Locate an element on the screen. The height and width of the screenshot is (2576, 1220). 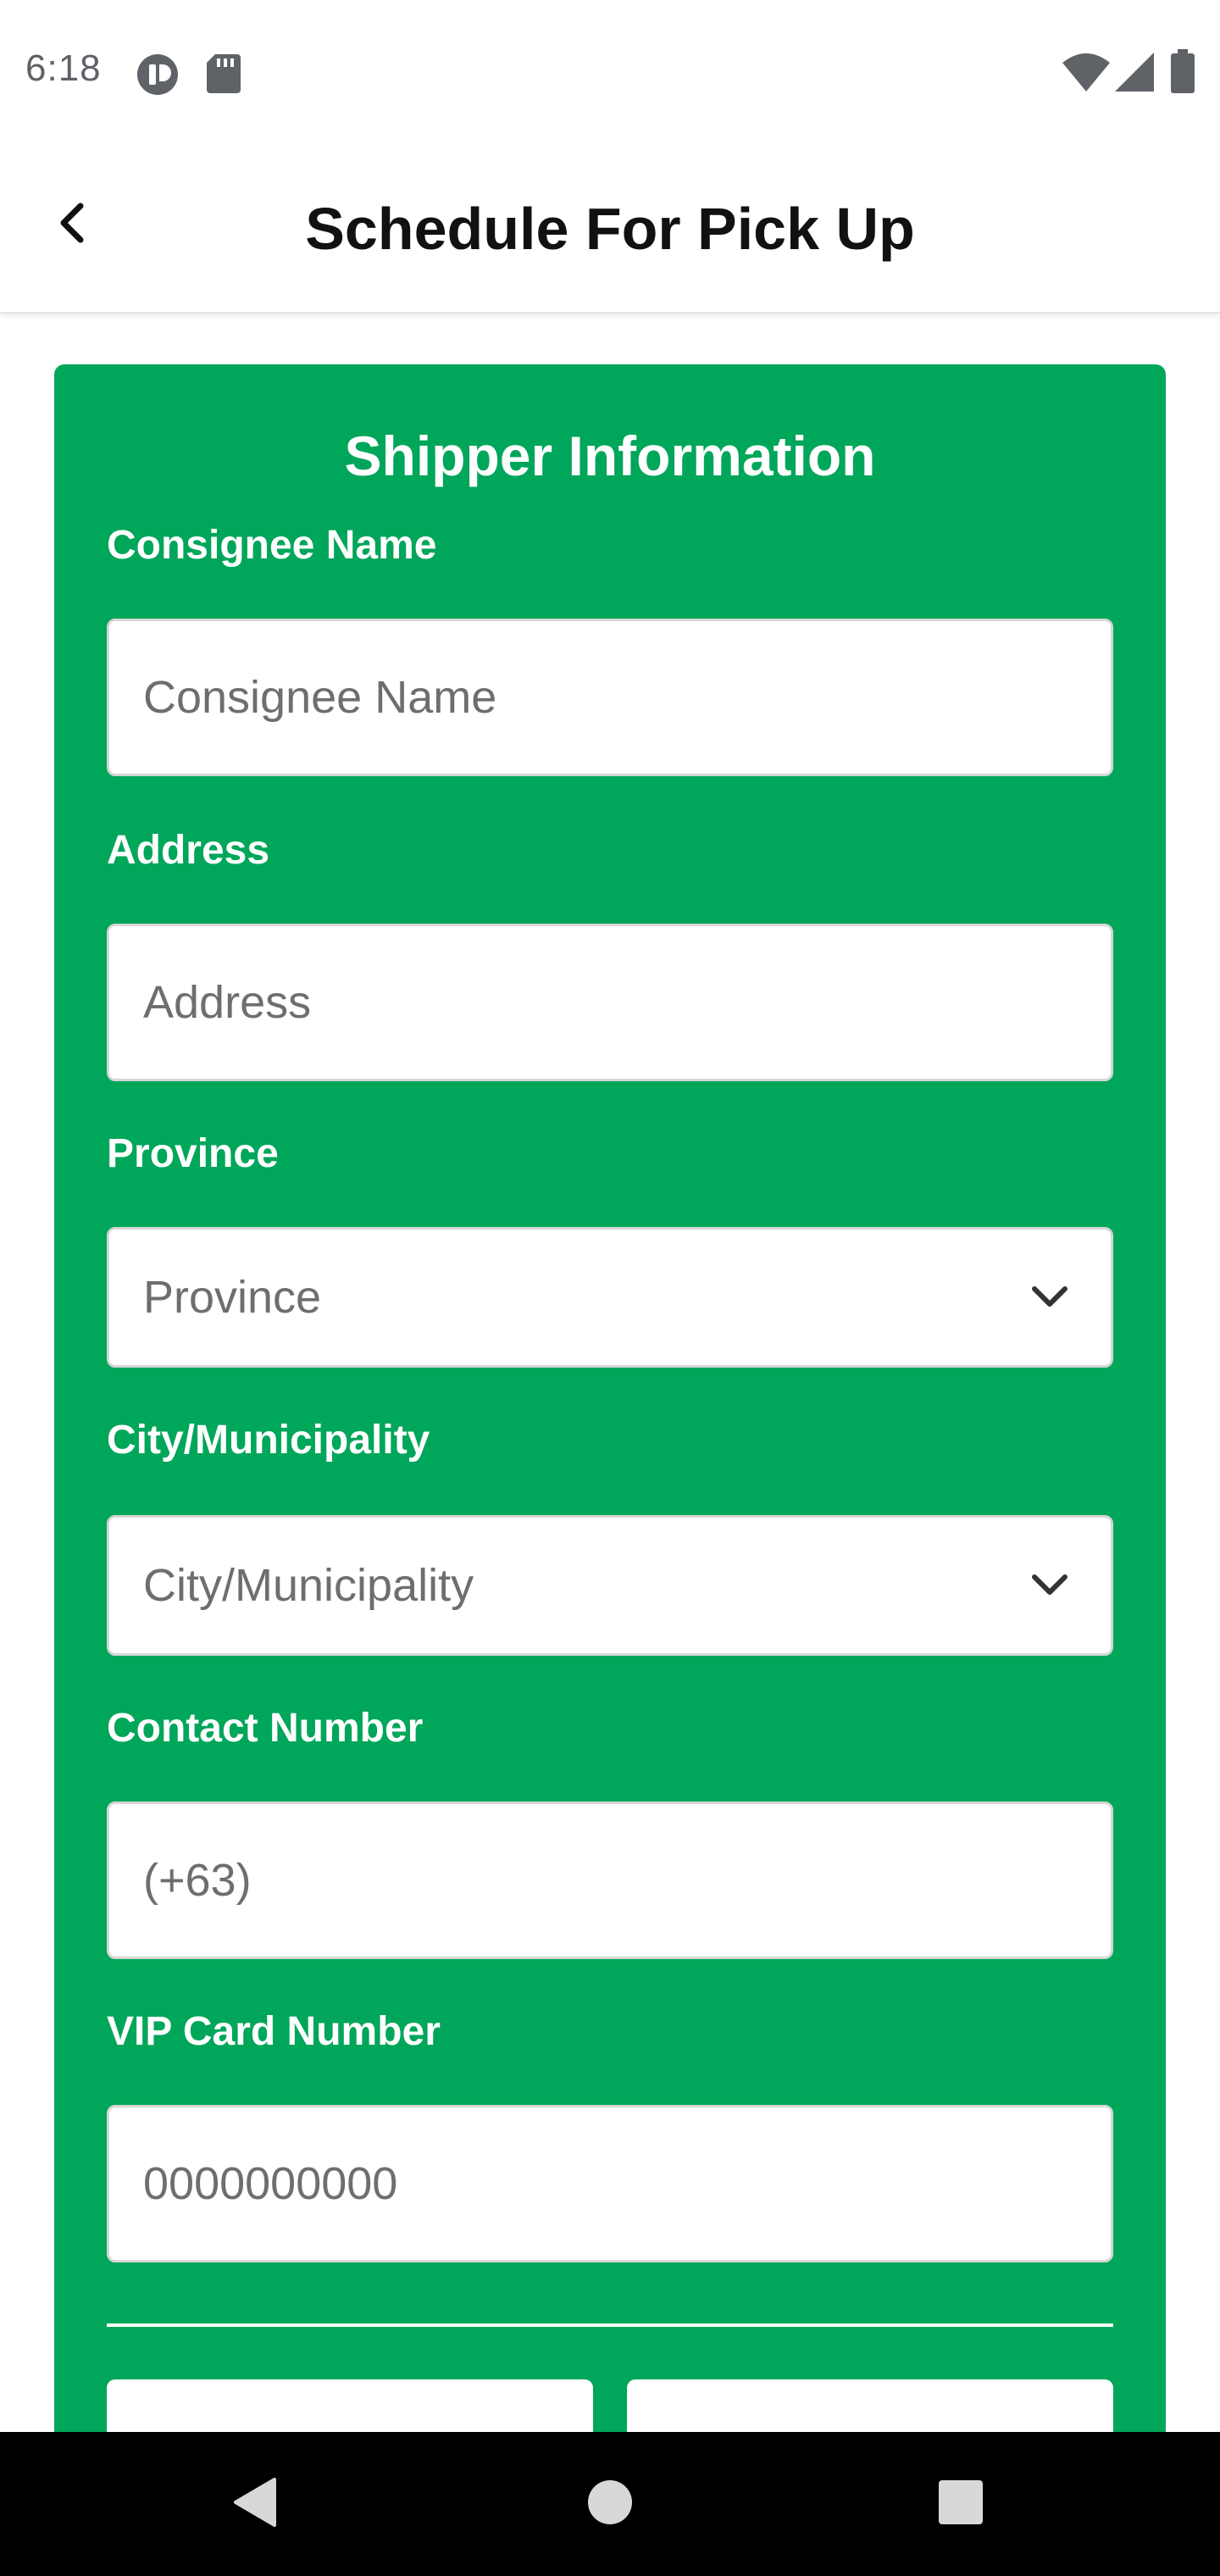
contact-number-field is located at coordinates (610, 1880).